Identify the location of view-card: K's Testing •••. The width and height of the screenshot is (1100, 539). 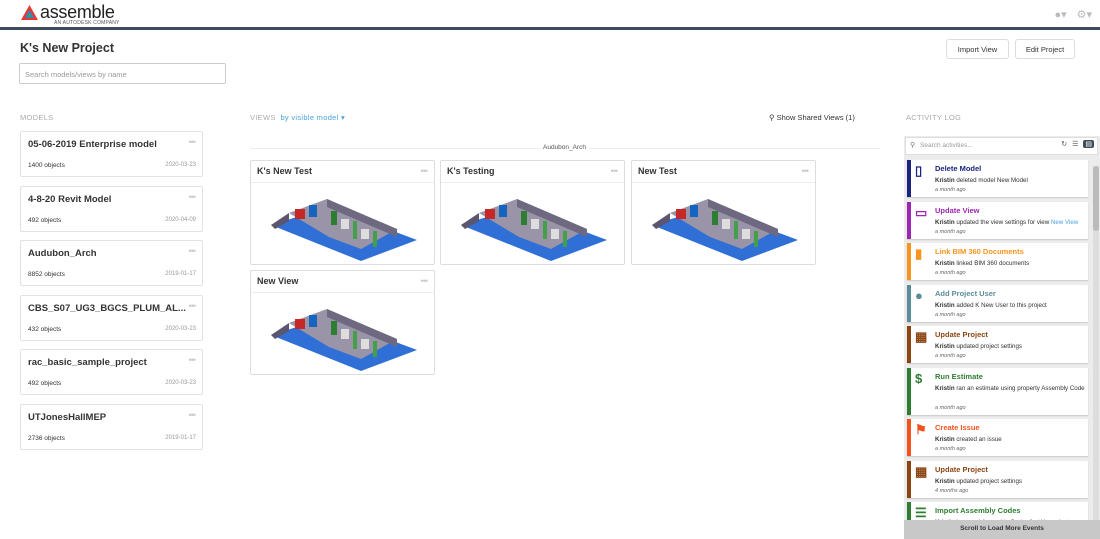
(532, 212).